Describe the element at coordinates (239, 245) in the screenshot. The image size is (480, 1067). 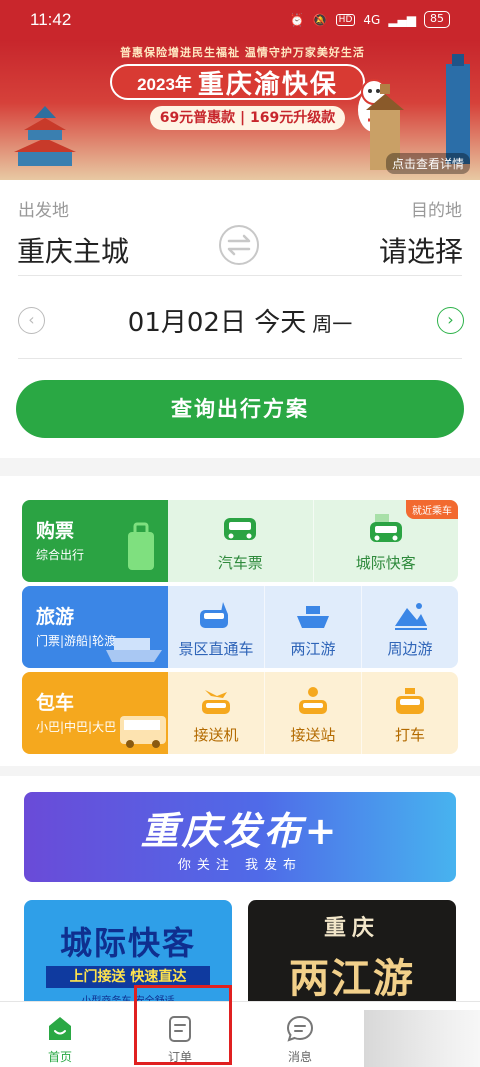
I see `swap-cities-icon` at that location.